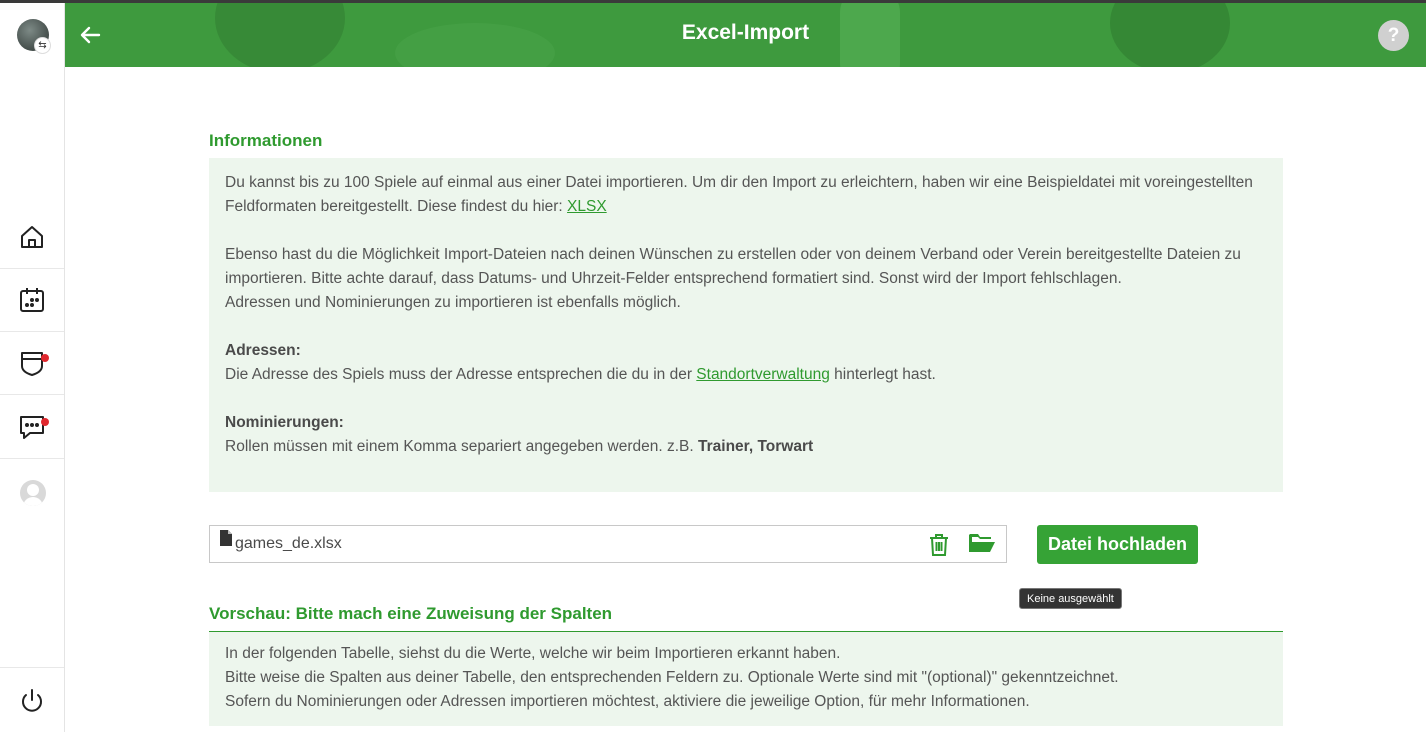 The height and width of the screenshot is (733, 1426). Describe the element at coordinates (745, 32) in the screenshot. I see `page-title: Excel-Import` at that location.